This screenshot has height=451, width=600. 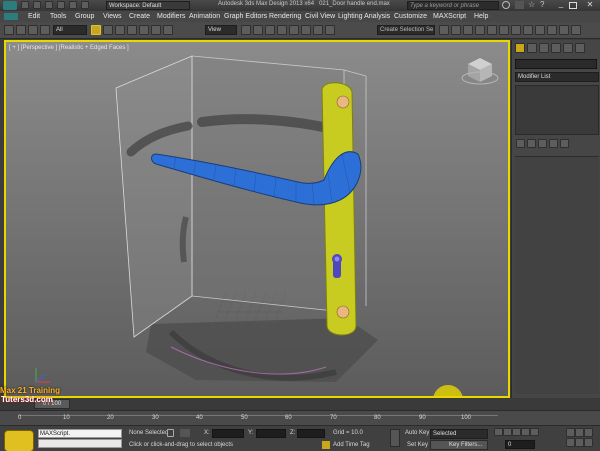 What do you see at coordinates (326, 445) in the screenshot?
I see `time-tag-icon` at bounding box center [326, 445].